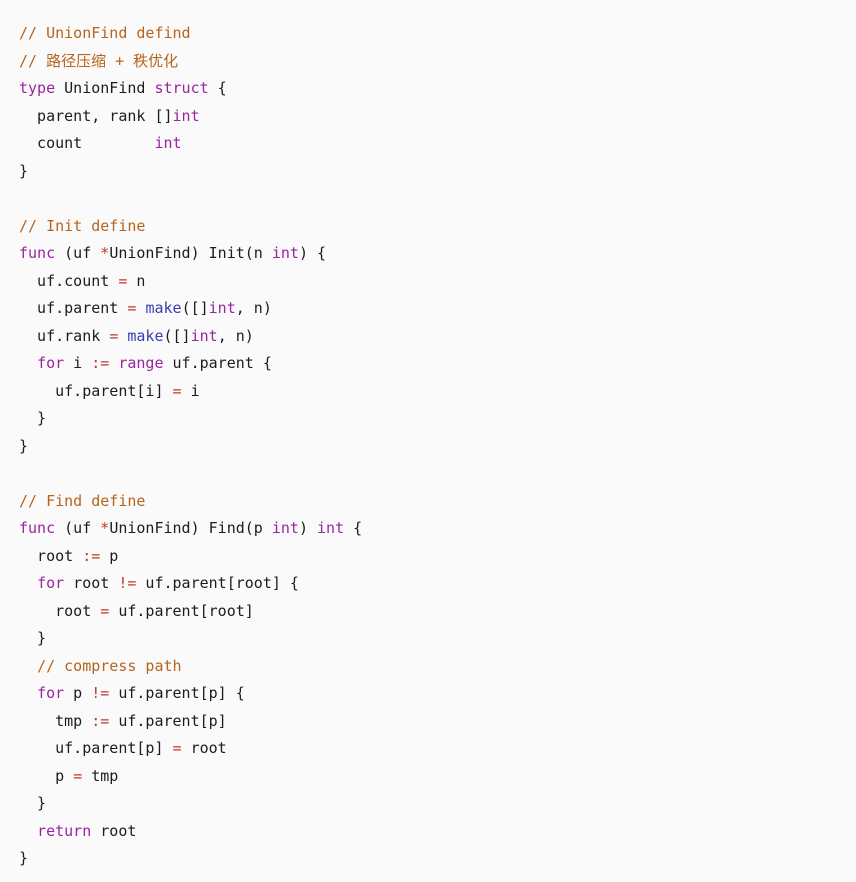  Describe the element at coordinates (105, 33) in the screenshot. I see `code-token-comment: // UnionFind defind` at that location.